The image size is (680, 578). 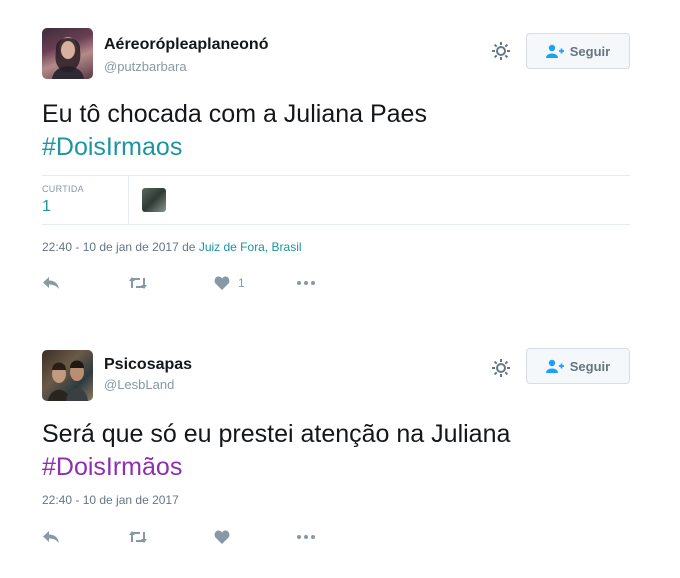 I want to click on likes-label: CURTIDA, so click(x=63, y=189).